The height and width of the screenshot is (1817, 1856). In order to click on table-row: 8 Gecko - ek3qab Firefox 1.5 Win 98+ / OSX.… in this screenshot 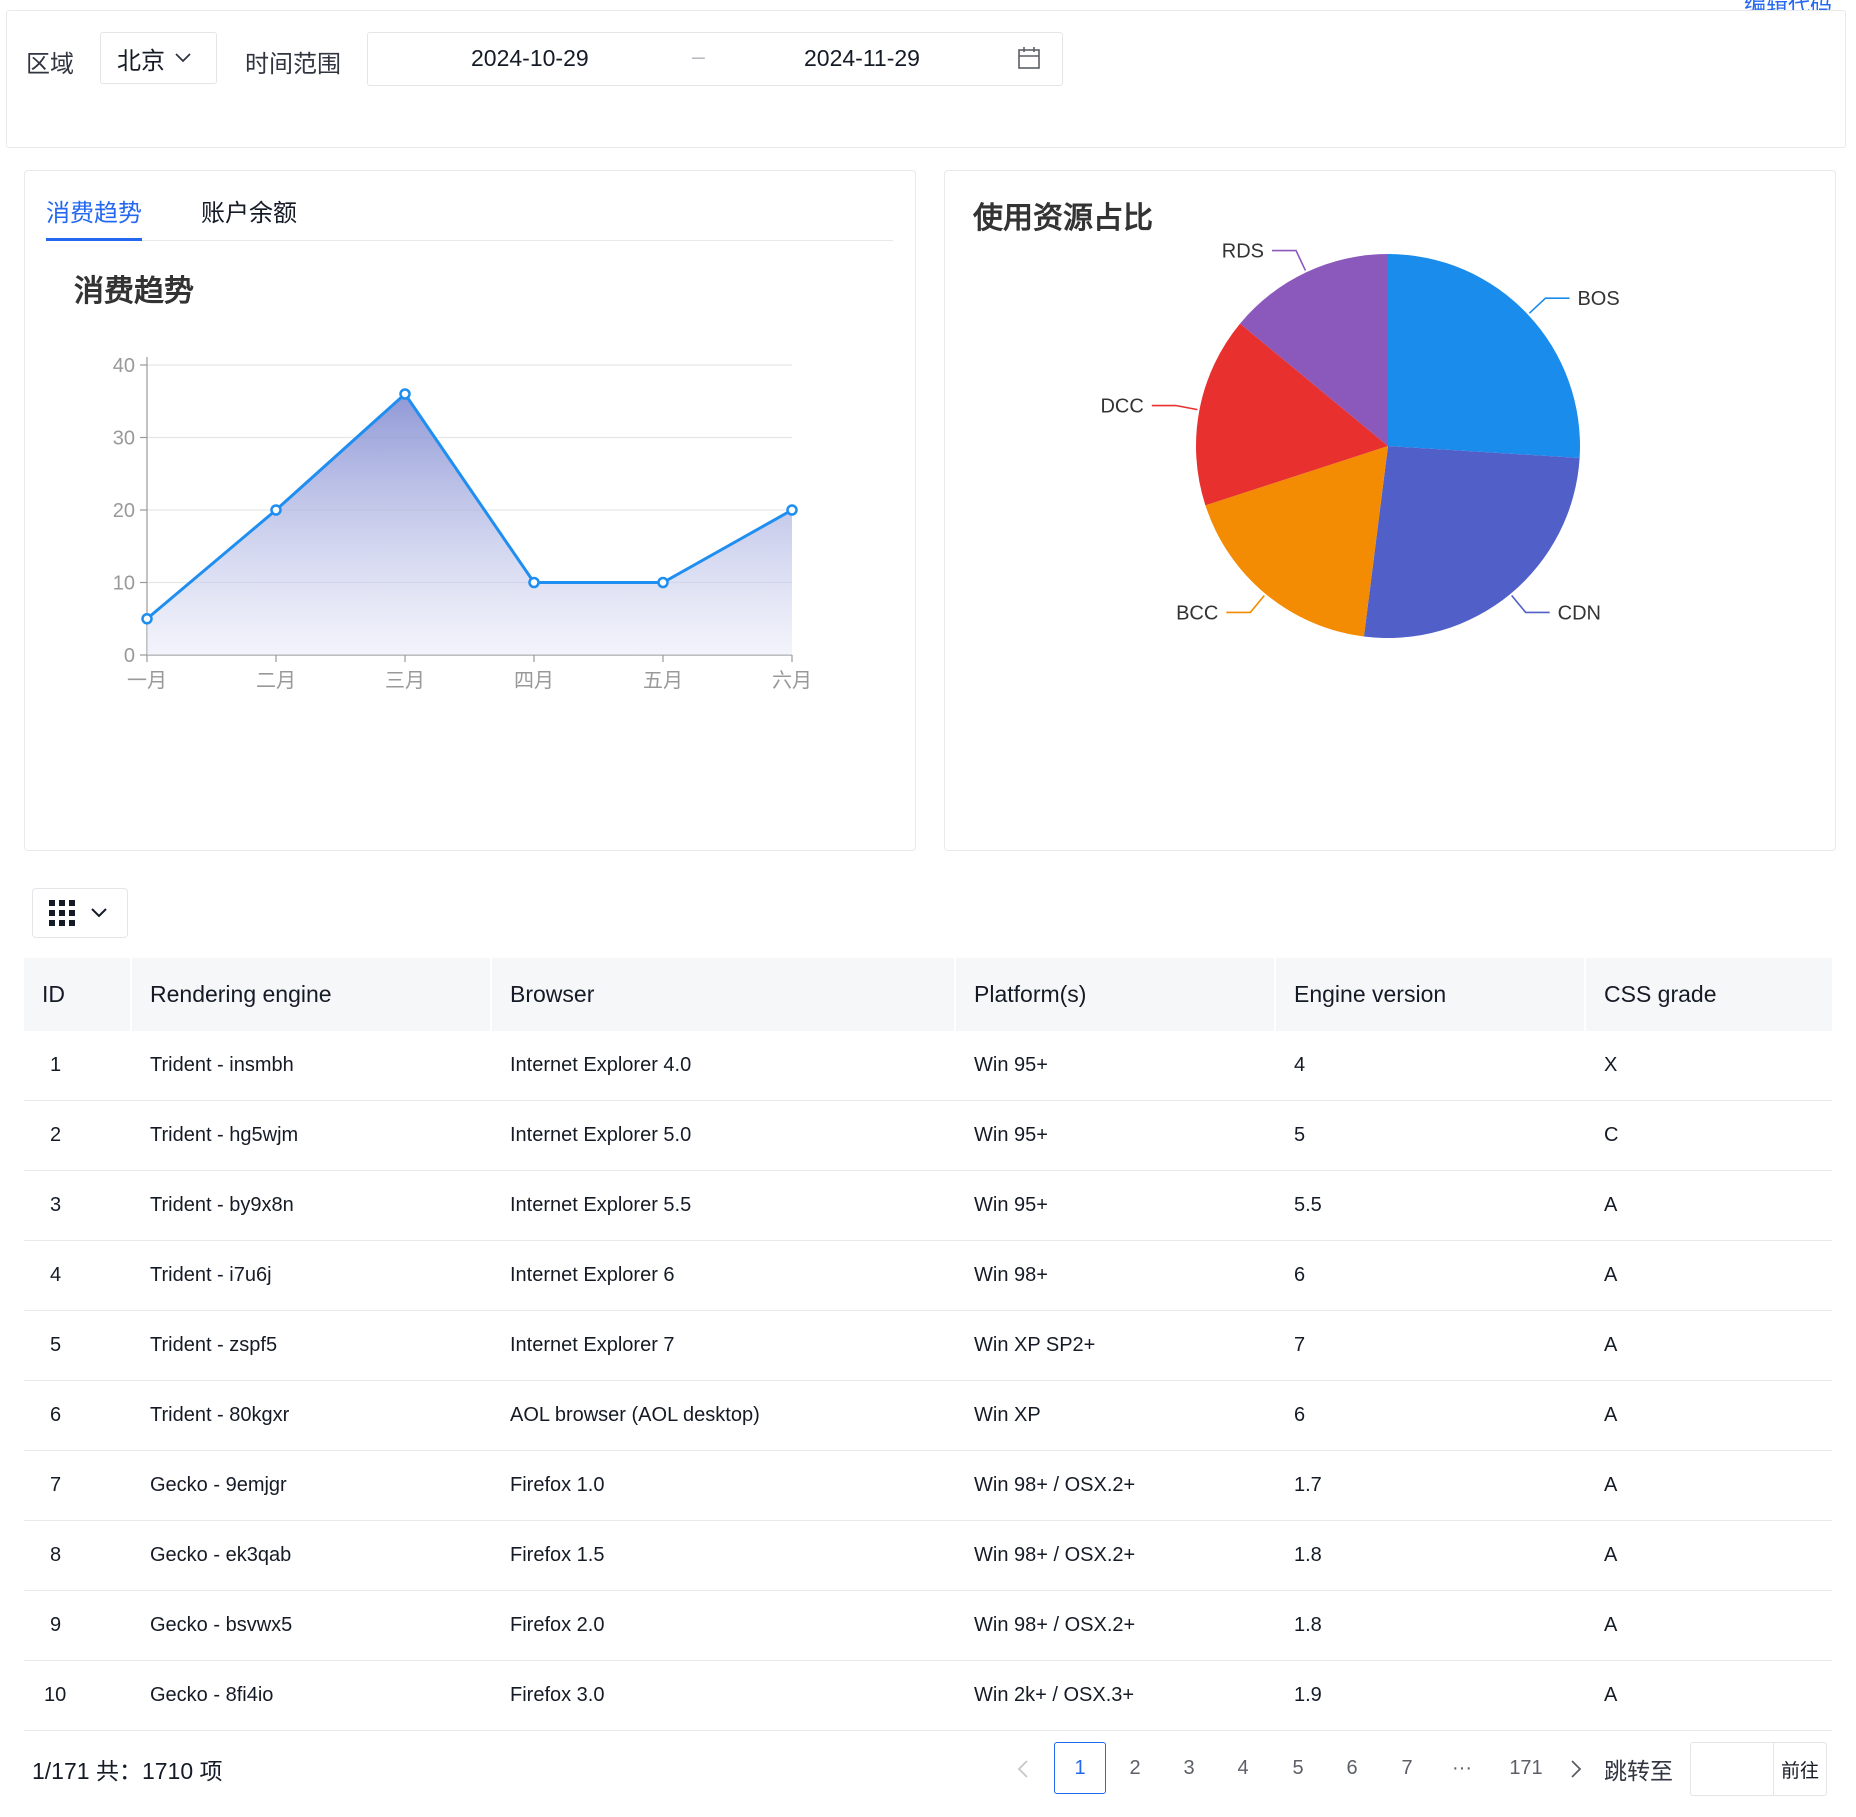, I will do `click(928, 1555)`.